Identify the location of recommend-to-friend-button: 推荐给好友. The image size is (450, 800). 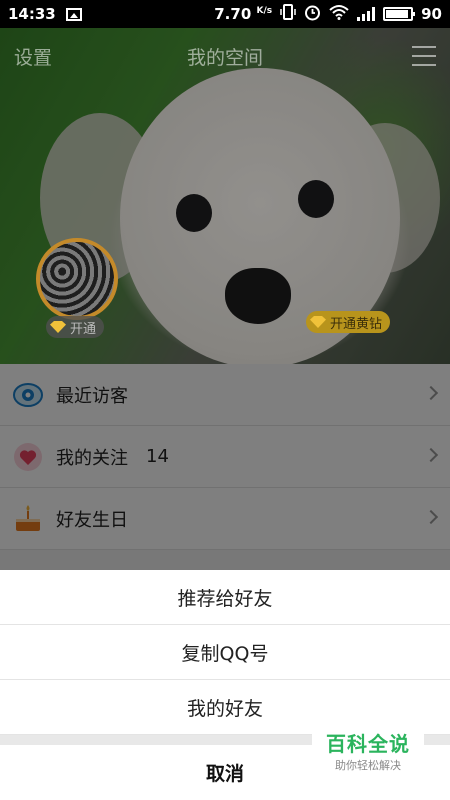
(225, 597).